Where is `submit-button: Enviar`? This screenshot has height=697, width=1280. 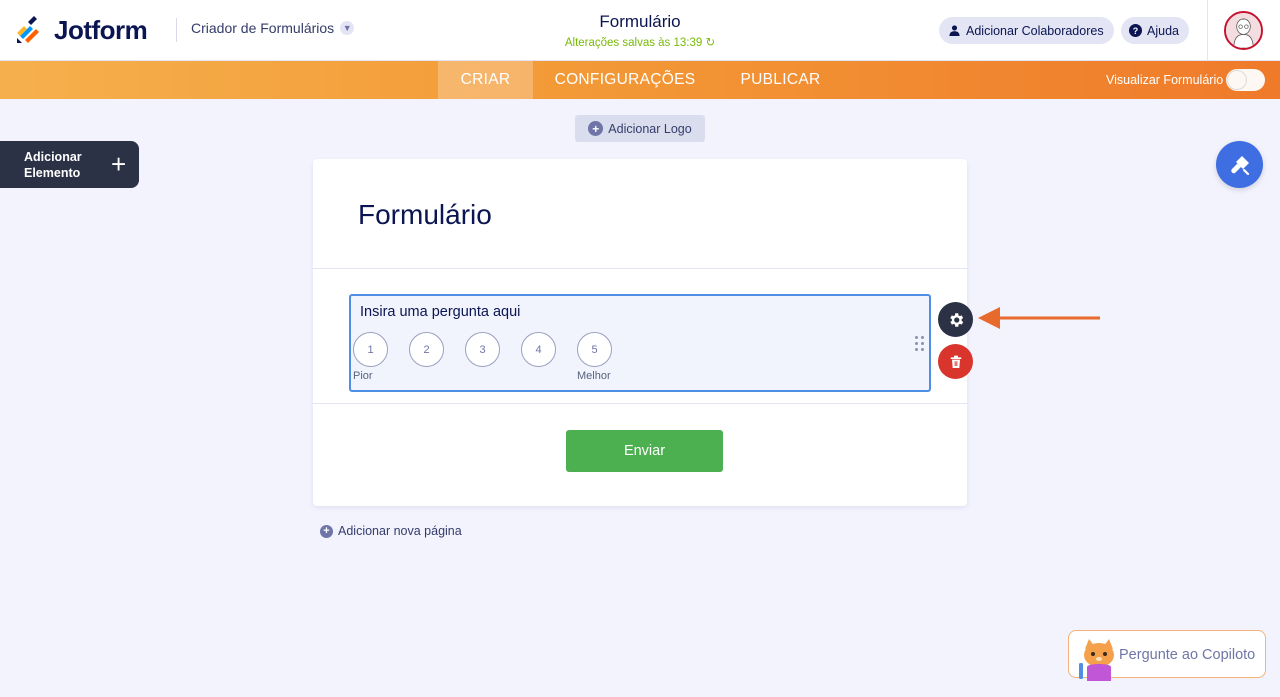 submit-button: Enviar is located at coordinates (644, 451).